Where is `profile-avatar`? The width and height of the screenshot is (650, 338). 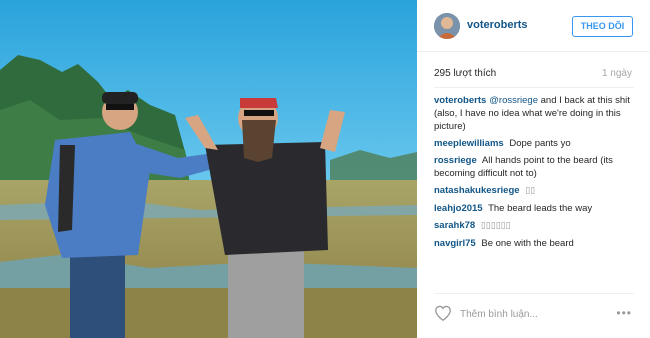
profile-avatar is located at coordinates (447, 26).